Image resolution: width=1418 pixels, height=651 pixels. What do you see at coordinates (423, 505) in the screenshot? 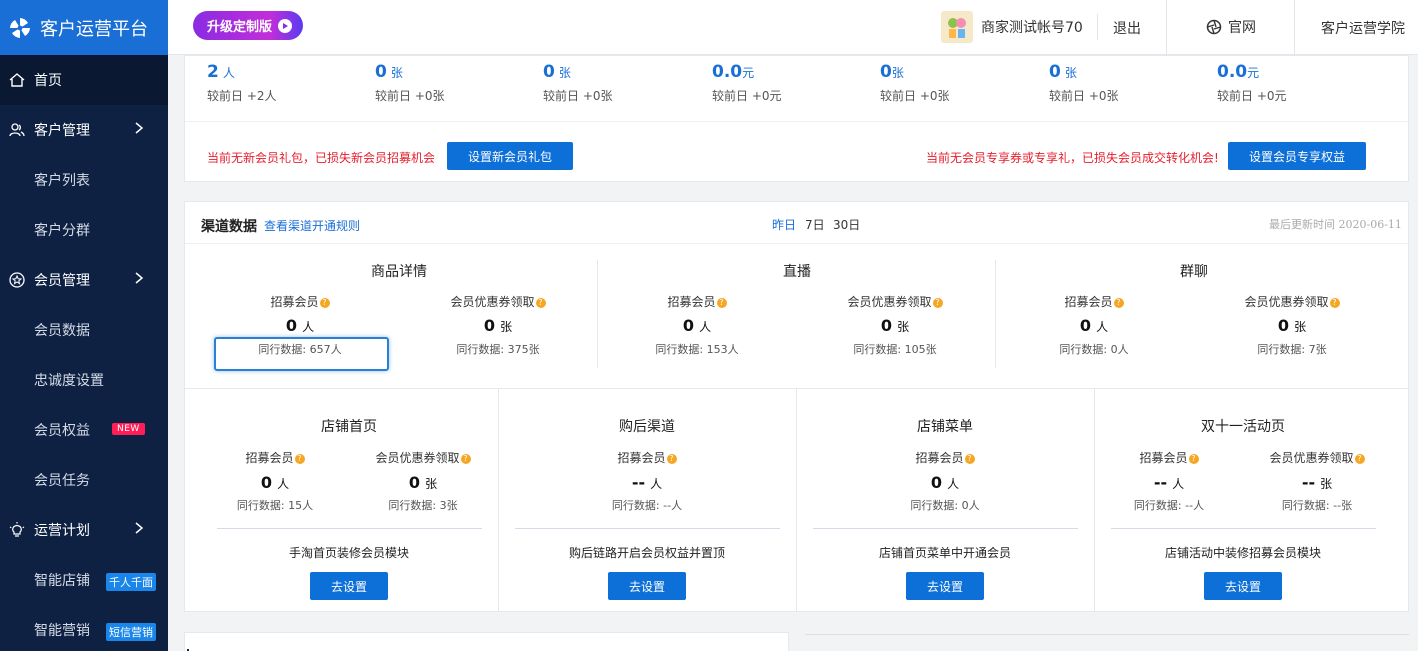
I see `coupon-peer: 同行数据: 3张` at bounding box center [423, 505].